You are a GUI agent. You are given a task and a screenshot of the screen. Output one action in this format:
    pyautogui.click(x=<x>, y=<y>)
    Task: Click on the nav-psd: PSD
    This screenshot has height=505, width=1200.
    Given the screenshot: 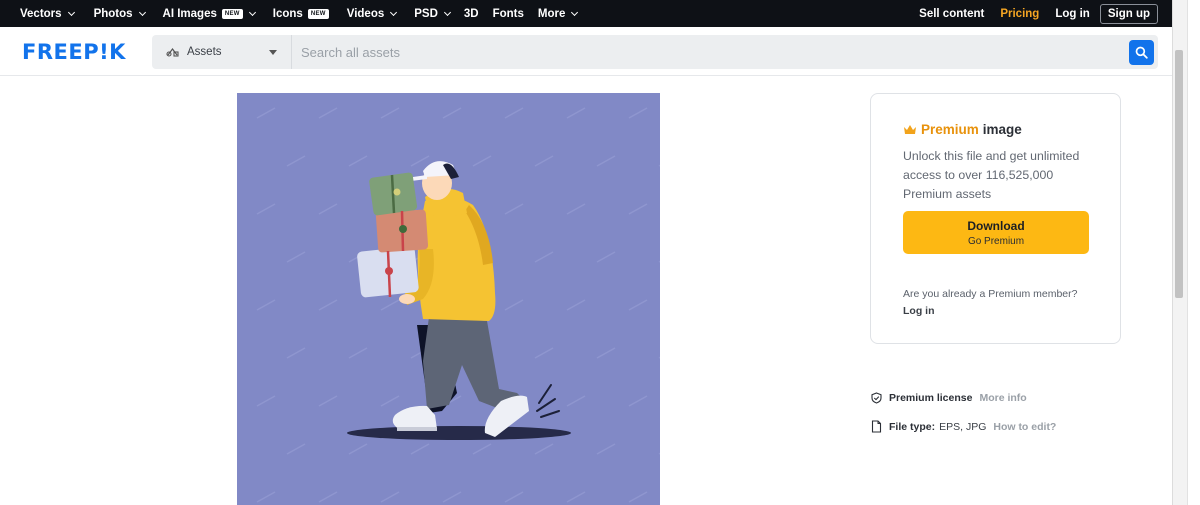 What is the action you would take?
    pyautogui.click(x=432, y=13)
    